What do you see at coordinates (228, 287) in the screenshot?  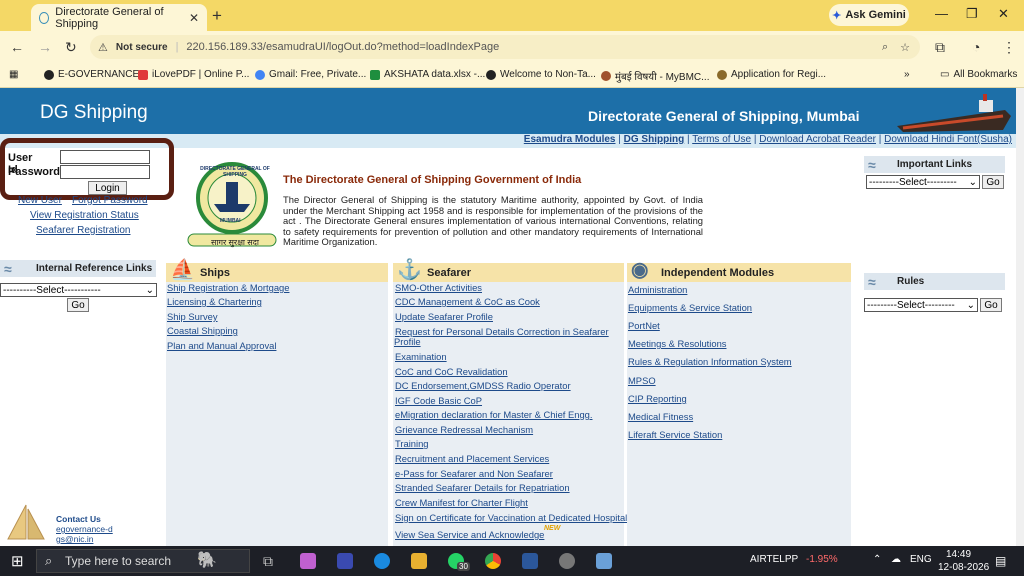 I see `ships-link: Ship Registration & Mortgage` at bounding box center [228, 287].